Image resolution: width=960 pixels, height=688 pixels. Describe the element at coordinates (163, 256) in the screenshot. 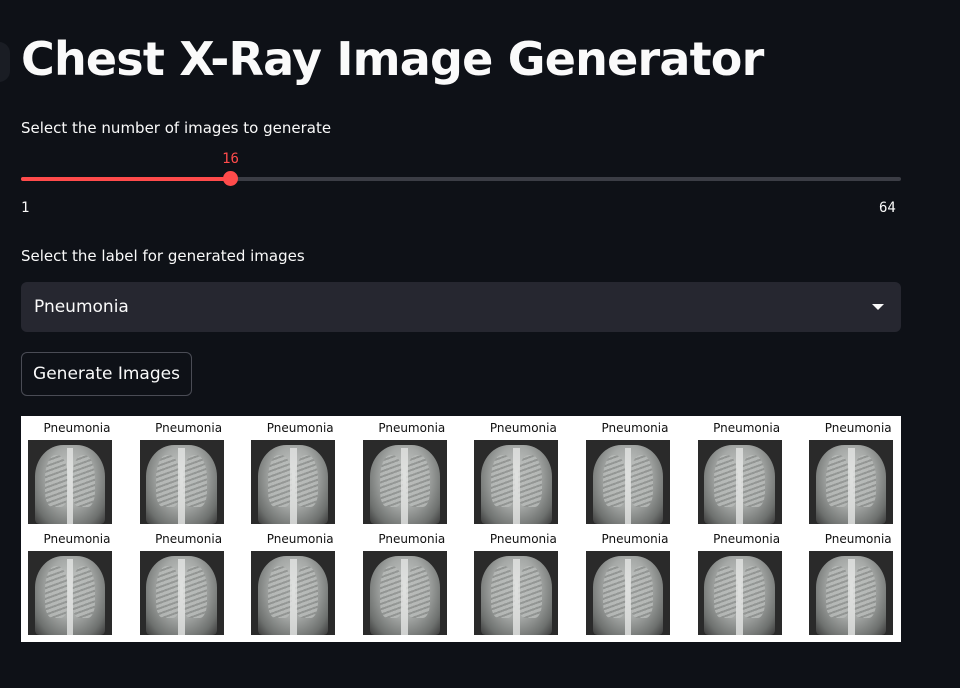

I see `label-select-label: Select the label for generated images` at that location.